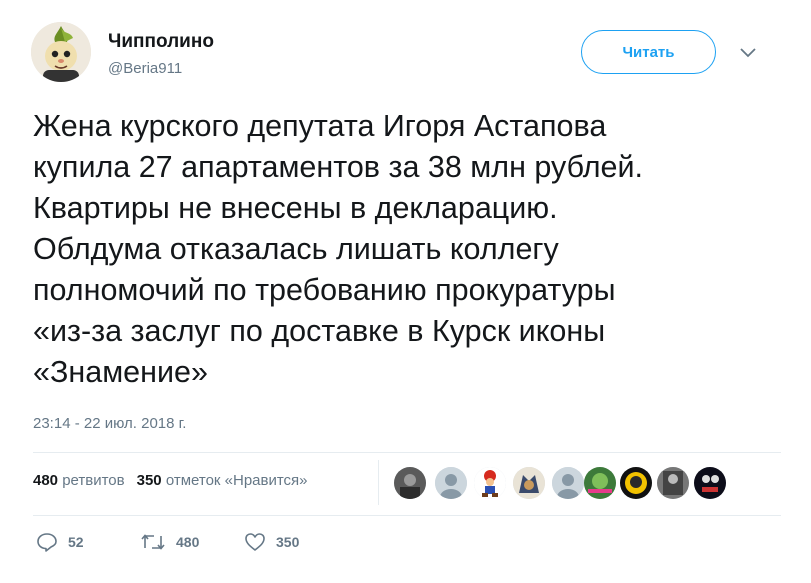 Image resolution: width=811 pixels, height=583 pixels. I want to click on author-avatar, so click(61, 52).